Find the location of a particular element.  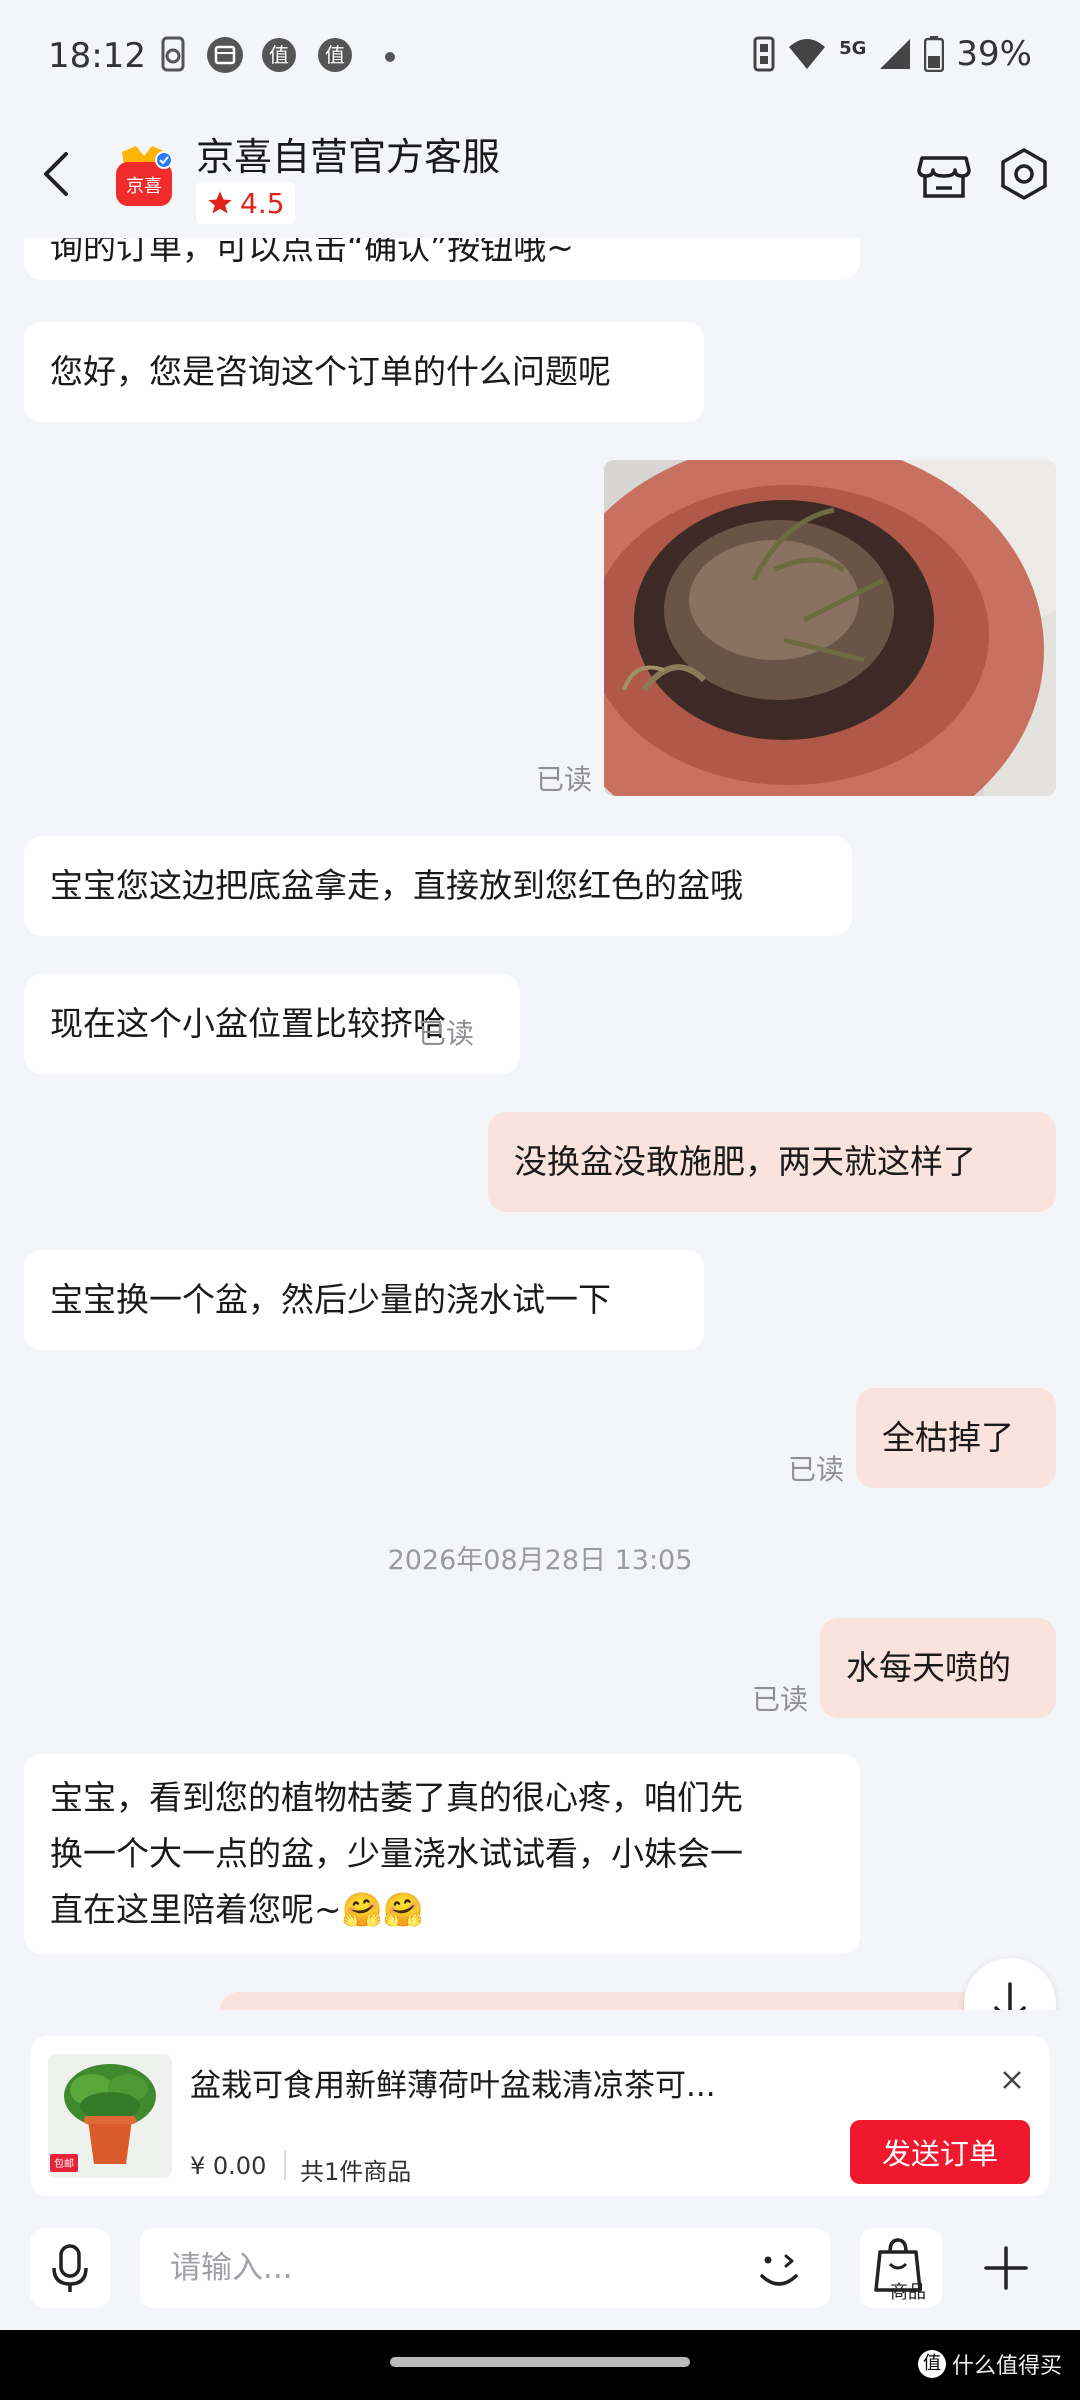

signal-icon is located at coordinates (895, 54).